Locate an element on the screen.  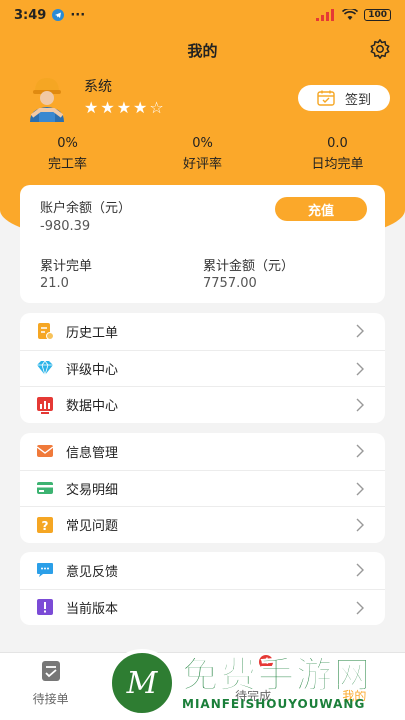
tab-label: 待接单 is located at coordinates (50, 699).